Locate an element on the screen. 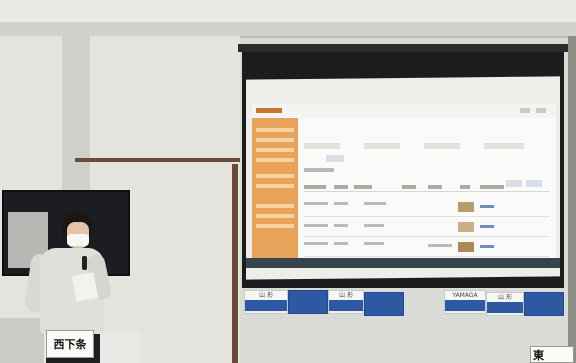 The width and height of the screenshot is (576, 363). name-plate-right: 東 is located at coordinates (552, 354).